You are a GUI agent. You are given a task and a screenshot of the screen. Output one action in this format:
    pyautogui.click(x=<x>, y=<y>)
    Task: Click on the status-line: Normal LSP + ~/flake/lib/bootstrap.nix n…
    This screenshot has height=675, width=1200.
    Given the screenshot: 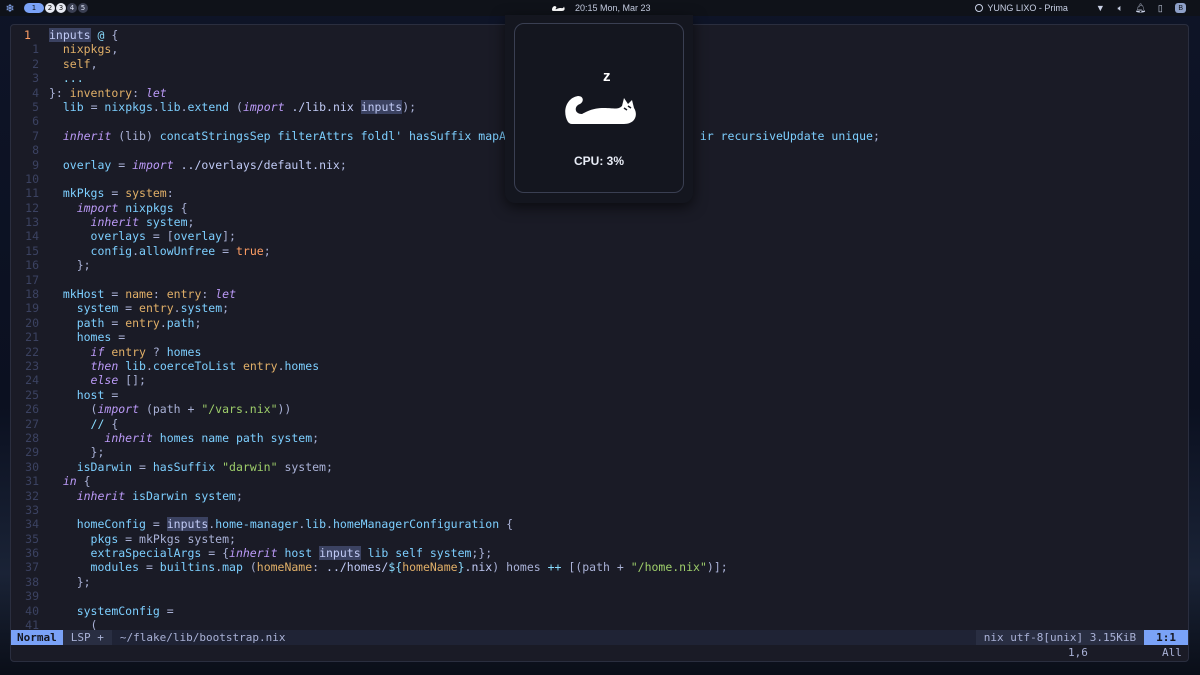 What is the action you would take?
    pyautogui.click(x=599, y=637)
    